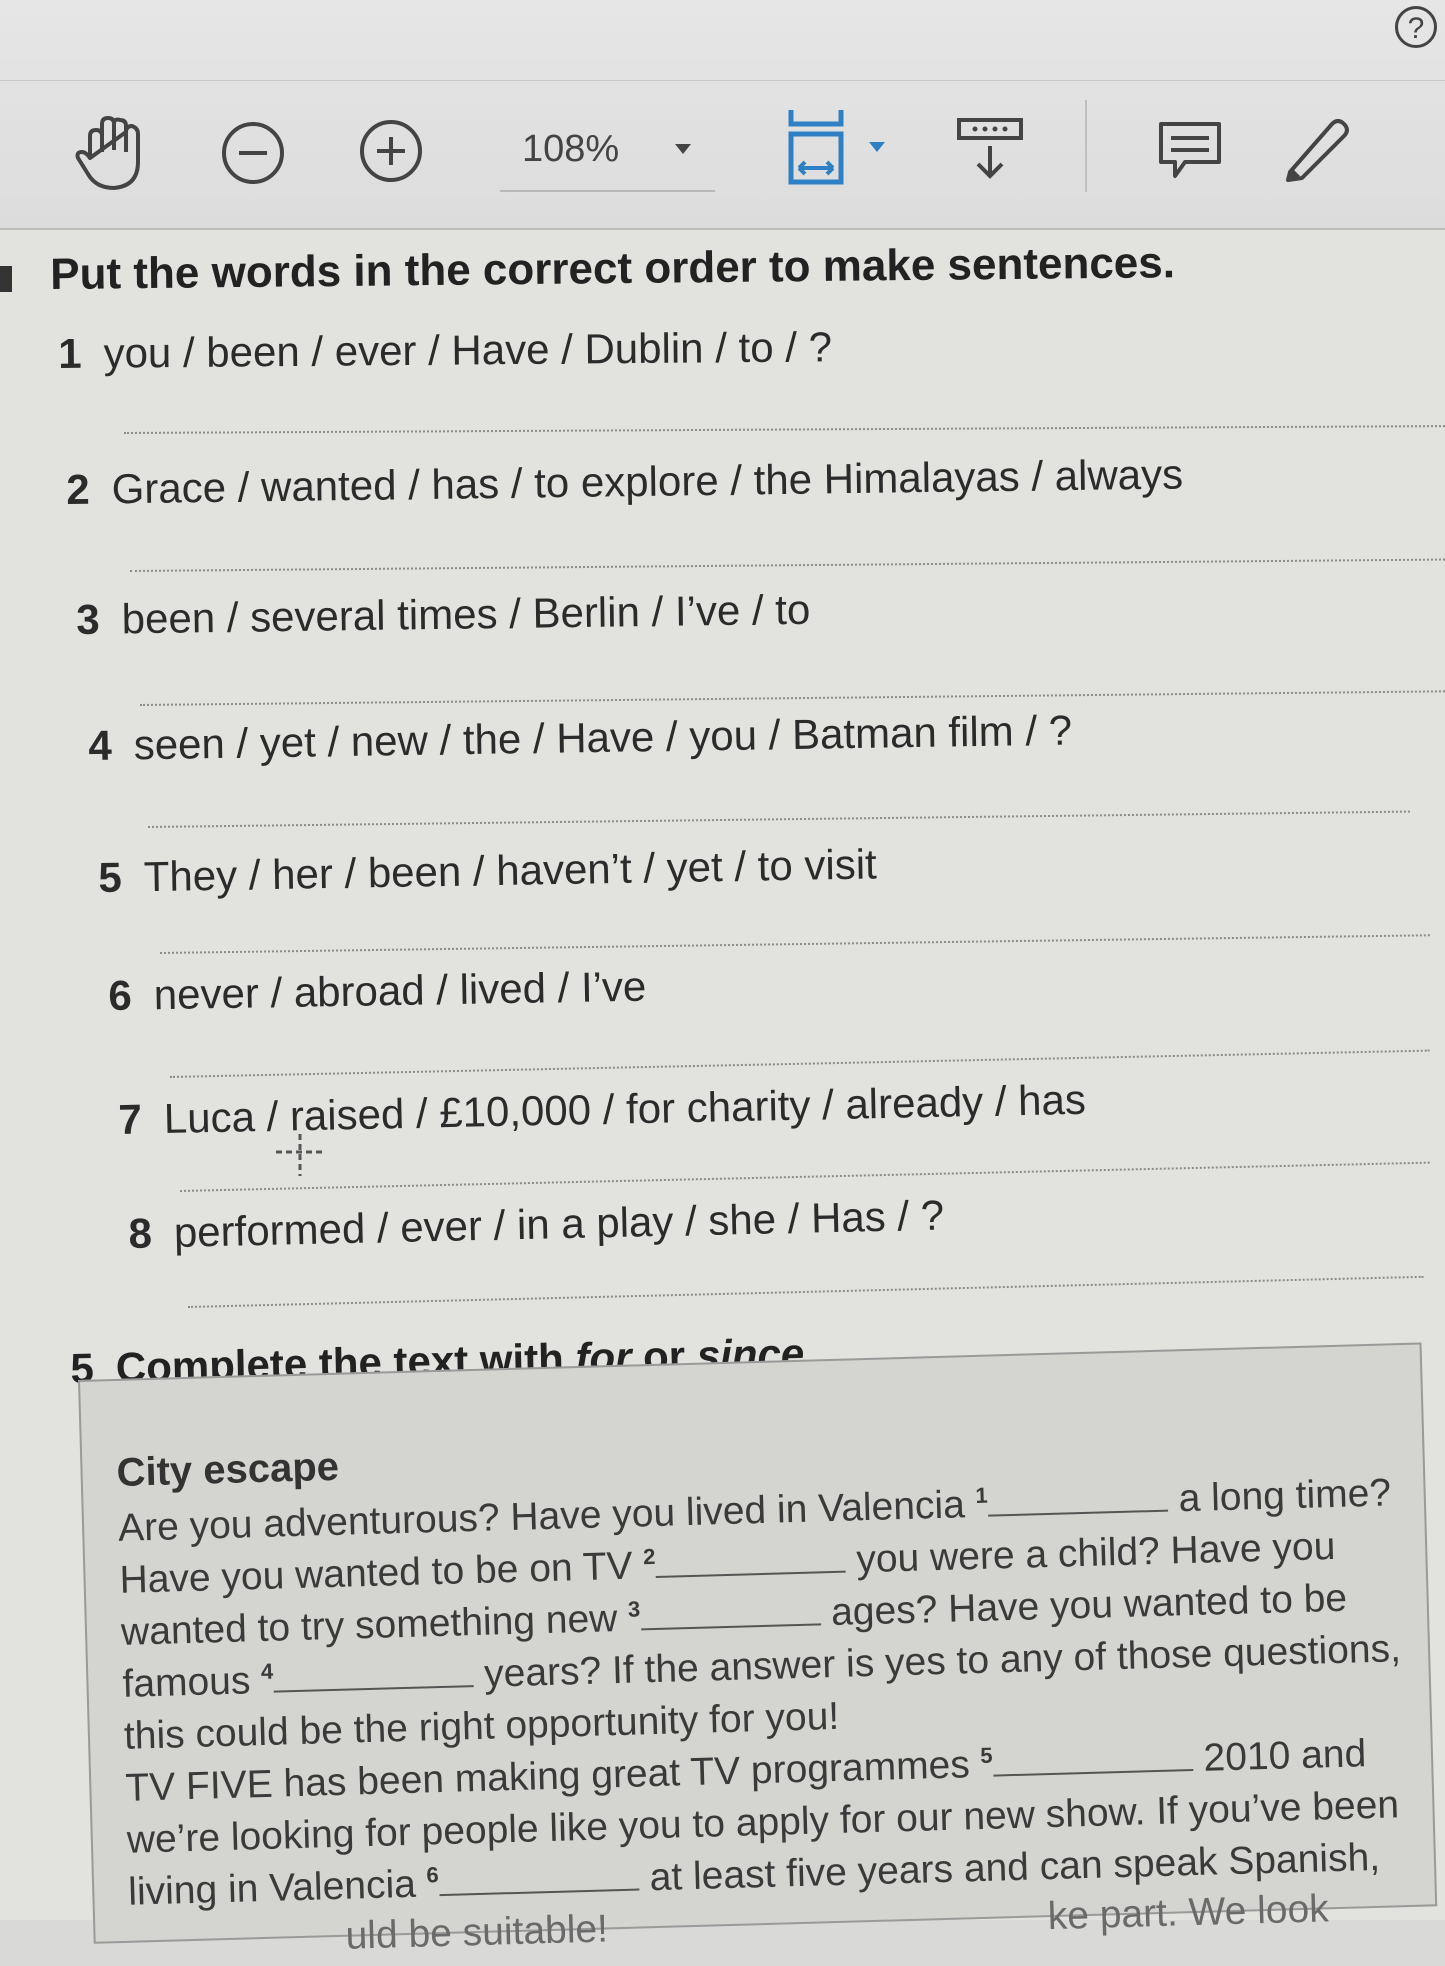 This screenshot has height=1966, width=1445. I want to click on pdf-toolbar: ? 108%, so click(722, 115).